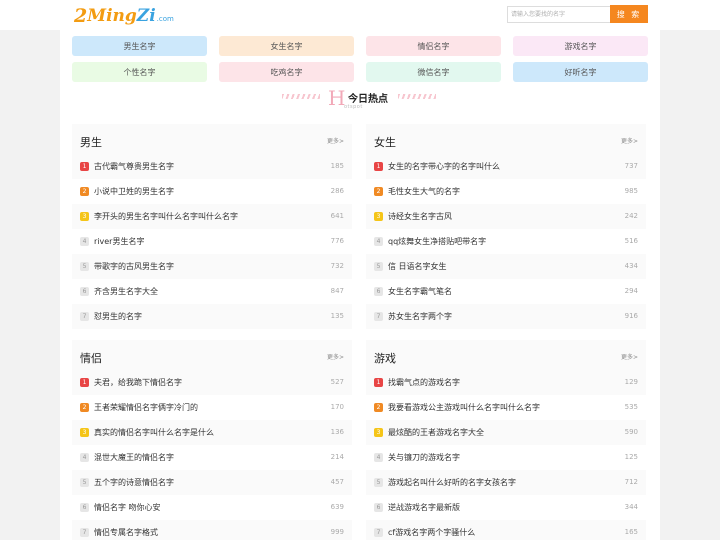 The height and width of the screenshot is (540, 720). What do you see at coordinates (506, 382) in the screenshot?
I see `list-item: 1 找霸气点的游戏名字 129` at bounding box center [506, 382].